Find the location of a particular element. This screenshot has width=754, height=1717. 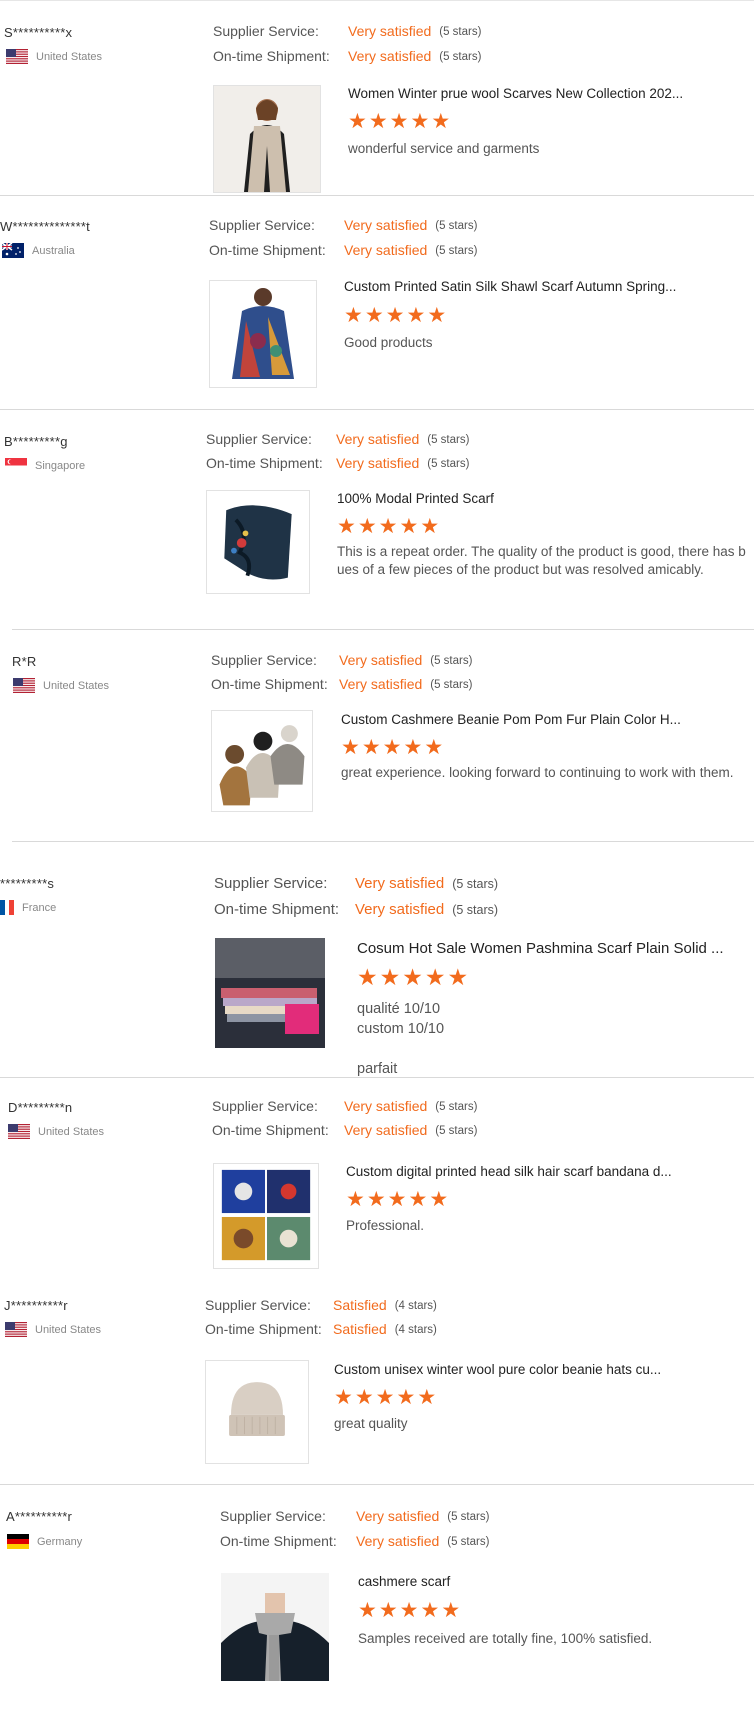

review-comment: Good products is located at coordinates (388, 342).